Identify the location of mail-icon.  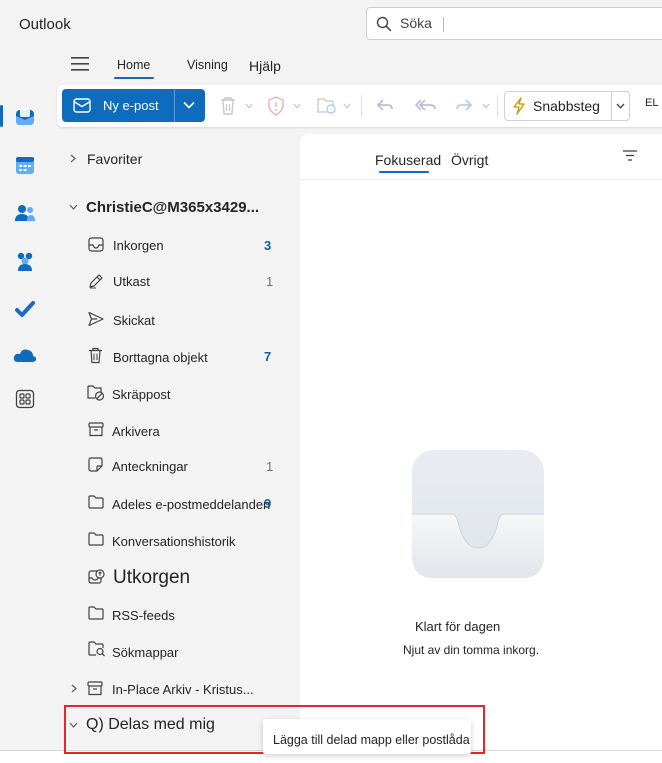
(25, 117).